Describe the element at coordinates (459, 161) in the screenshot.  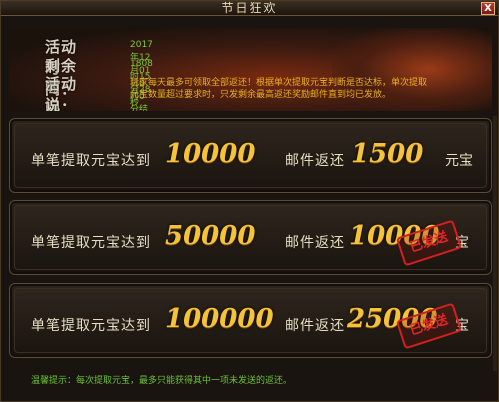
I see `currency-unit: 元宝` at that location.